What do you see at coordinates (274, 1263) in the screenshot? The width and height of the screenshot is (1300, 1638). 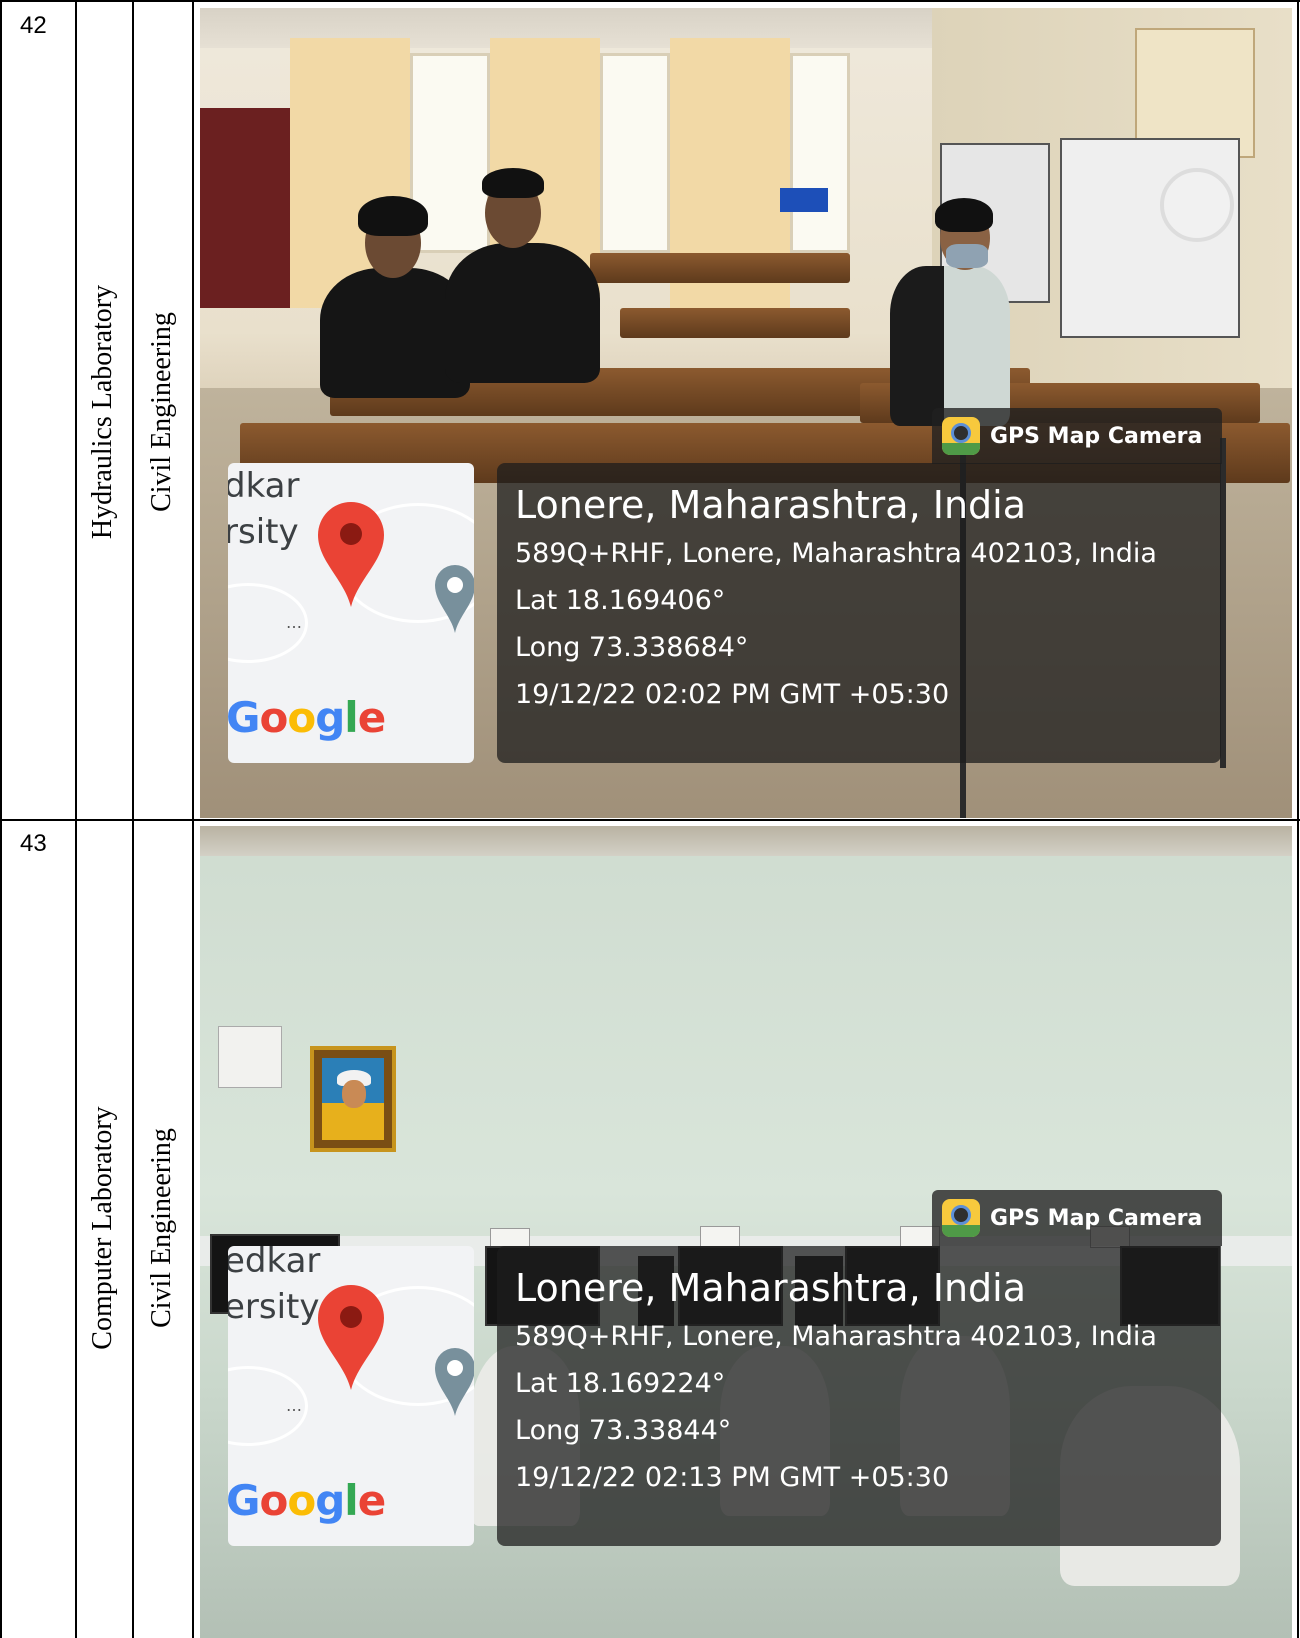 I see `map-place-text: edkar` at bounding box center [274, 1263].